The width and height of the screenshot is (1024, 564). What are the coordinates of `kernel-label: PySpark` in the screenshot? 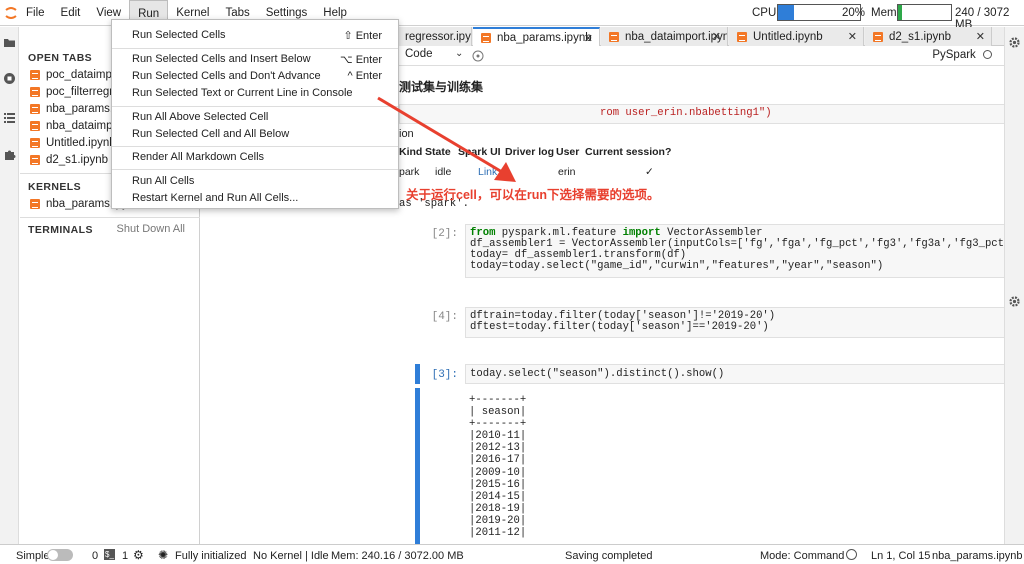 It's located at (954, 55).